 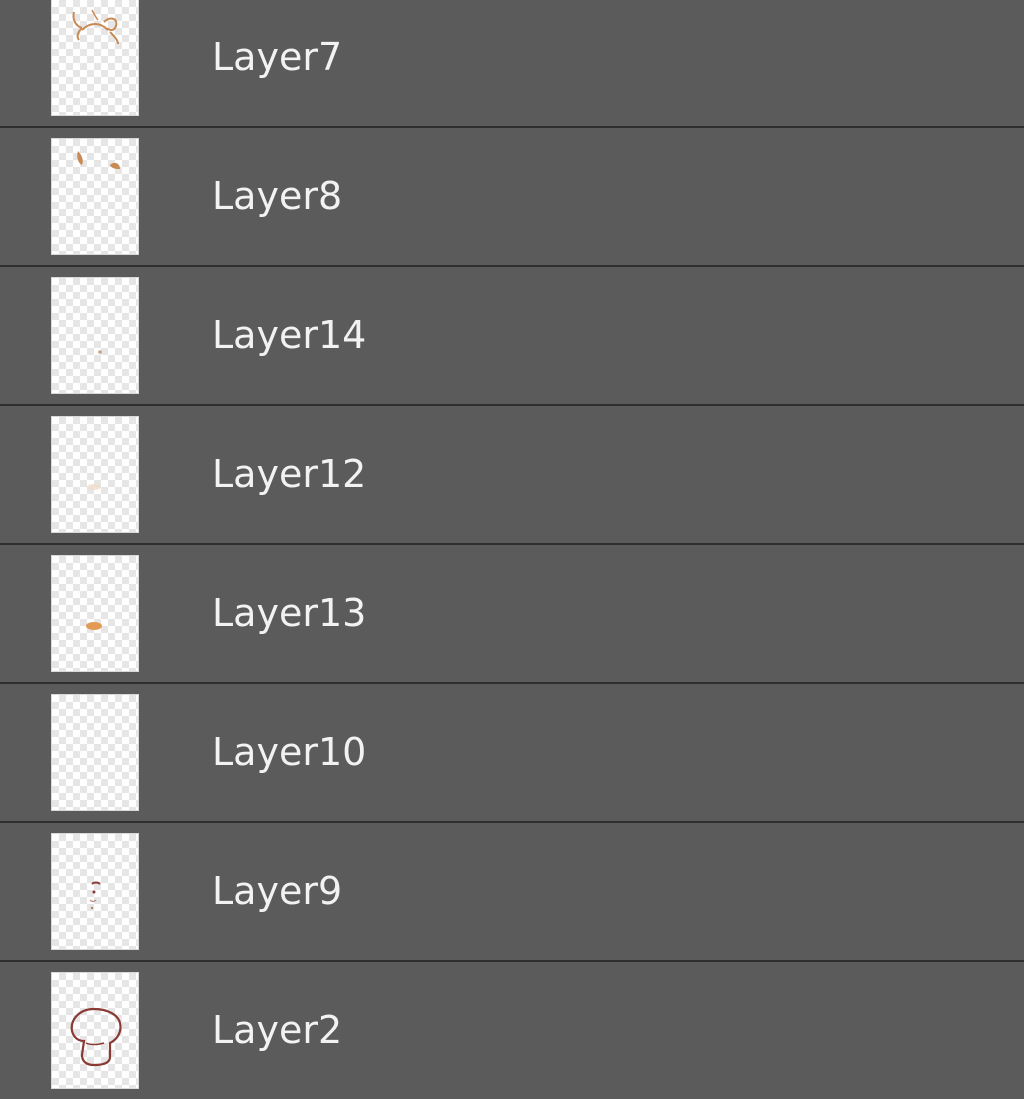 I want to click on layer-row-layer7: Layer7, so click(x=512, y=64).